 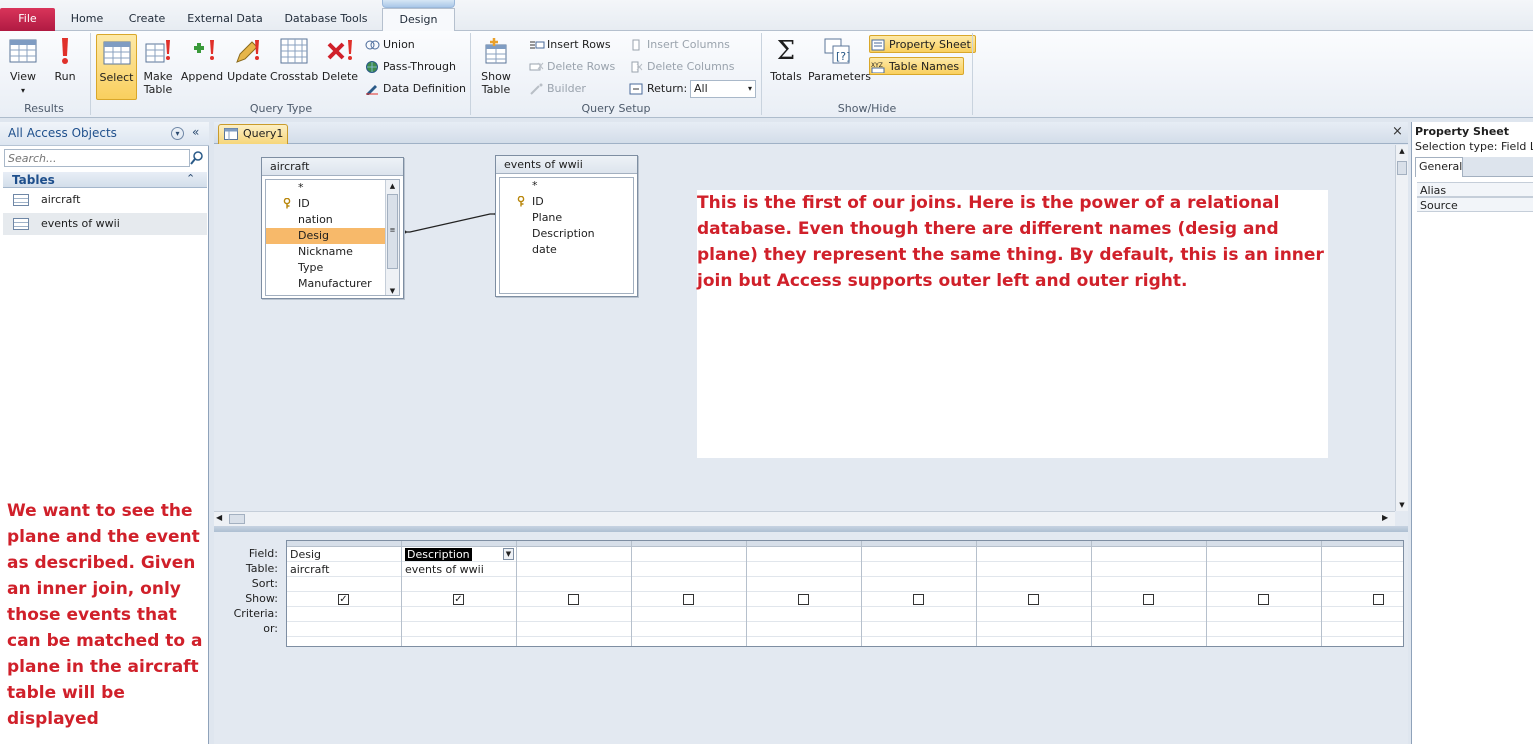 What do you see at coordinates (105, 200) in the screenshot?
I see `nav-item-aircraft: aircraft` at bounding box center [105, 200].